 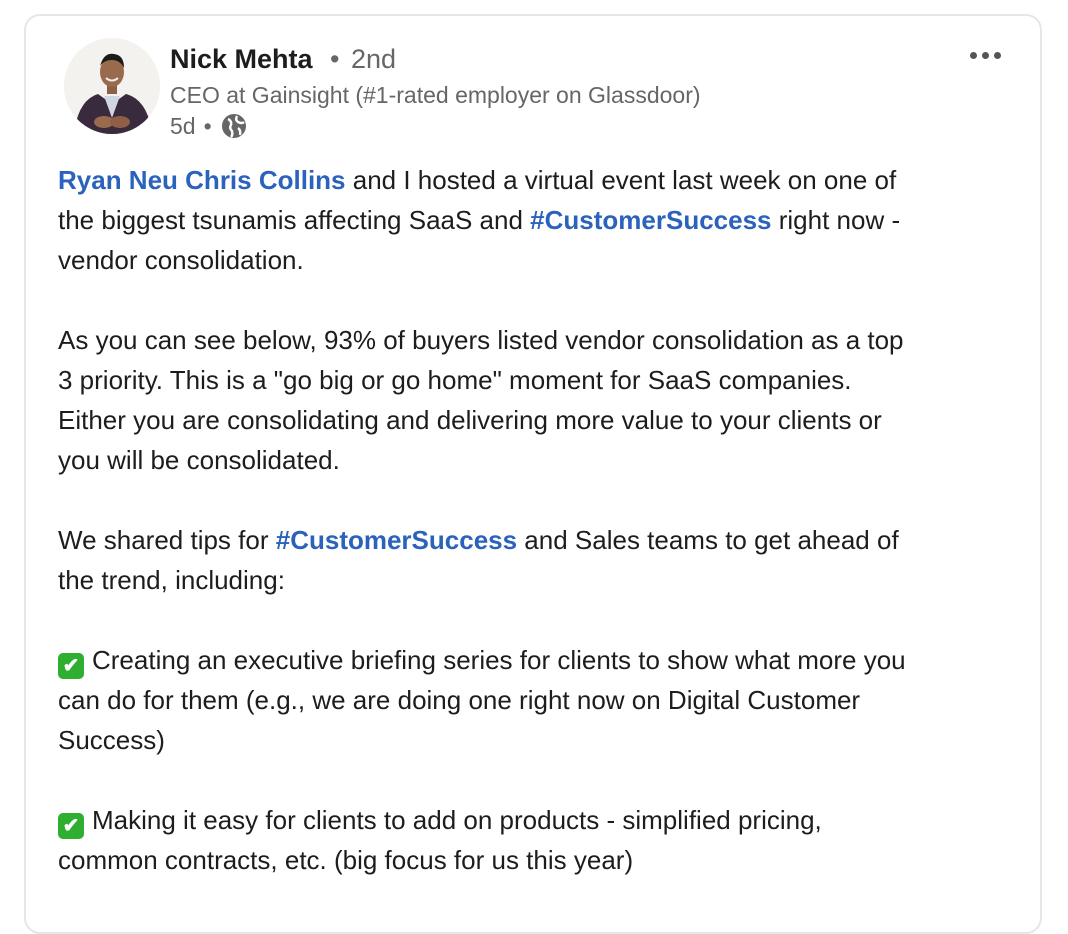 I want to click on text-segment: the biggest tsunamis affecting SaaS and, so click(x=294, y=220).